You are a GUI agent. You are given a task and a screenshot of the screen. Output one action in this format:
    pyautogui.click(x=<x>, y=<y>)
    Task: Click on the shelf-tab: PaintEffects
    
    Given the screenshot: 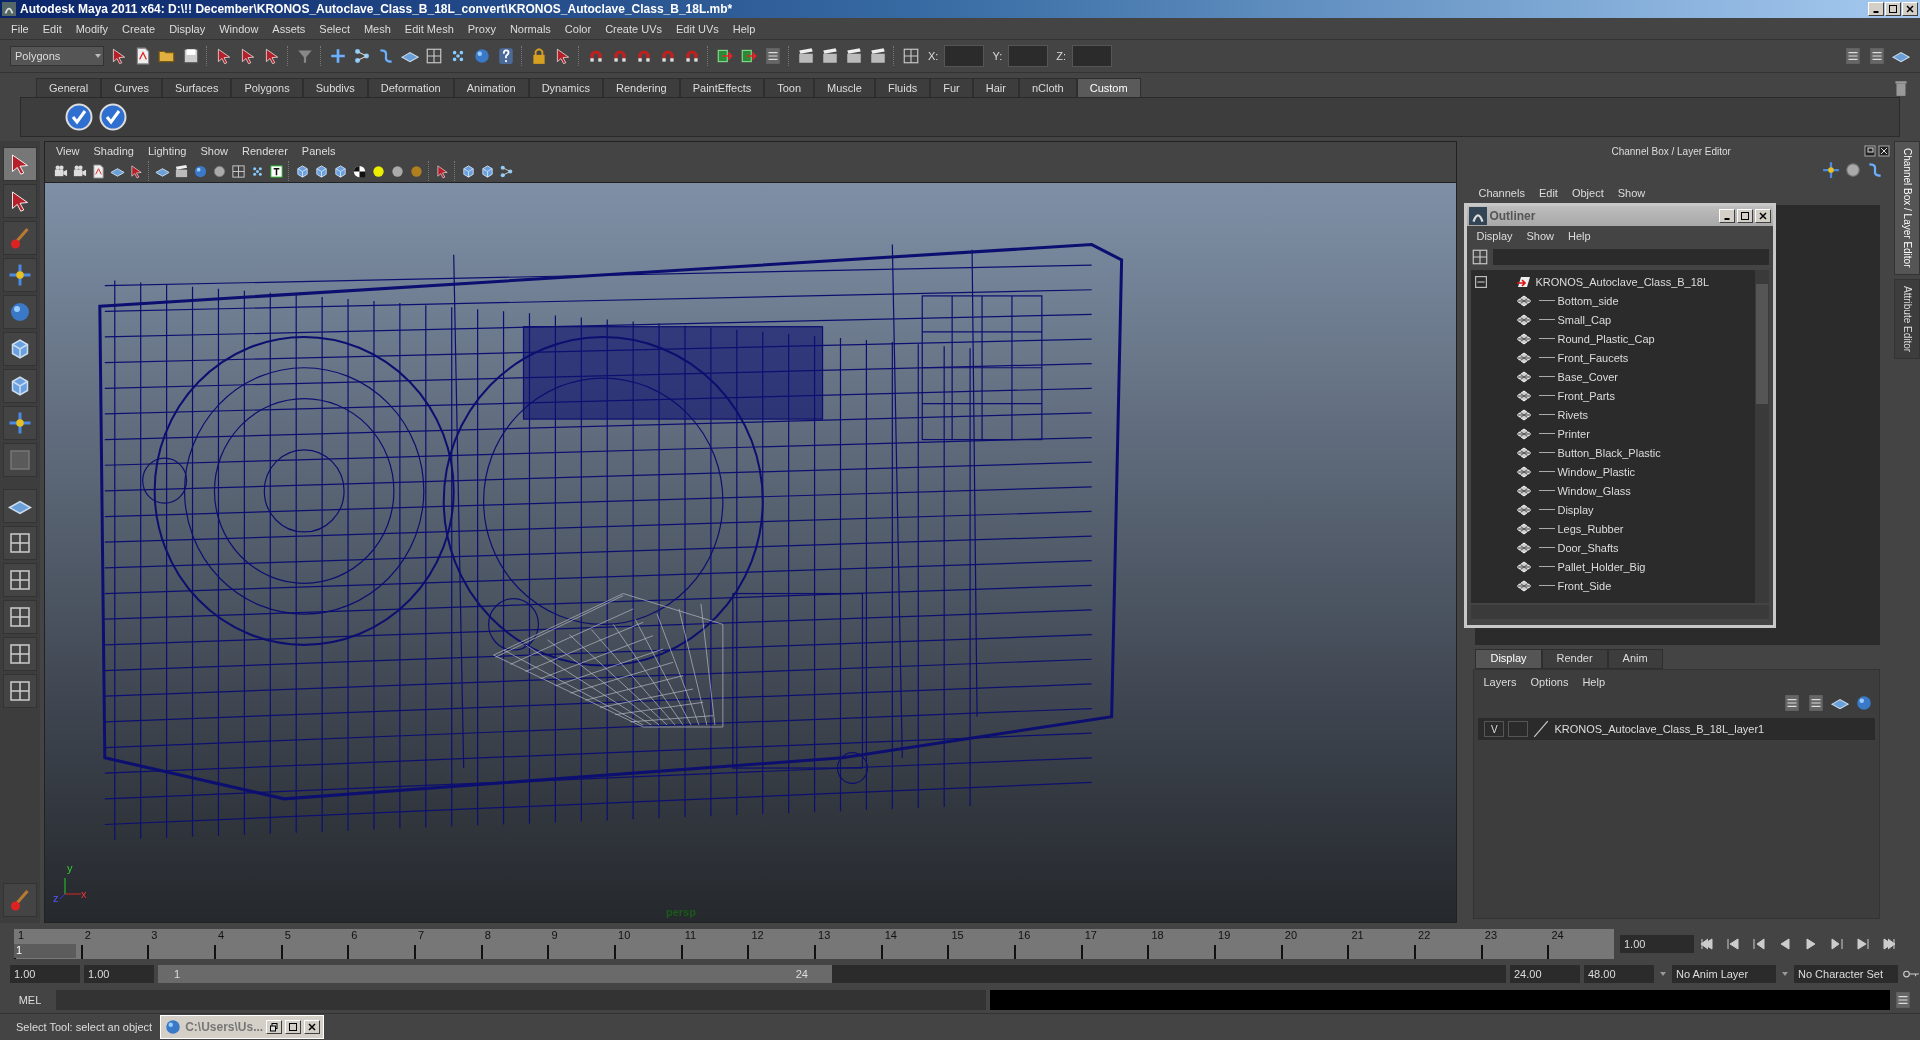 What is the action you would take?
    pyautogui.click(x=722, y=87)
    